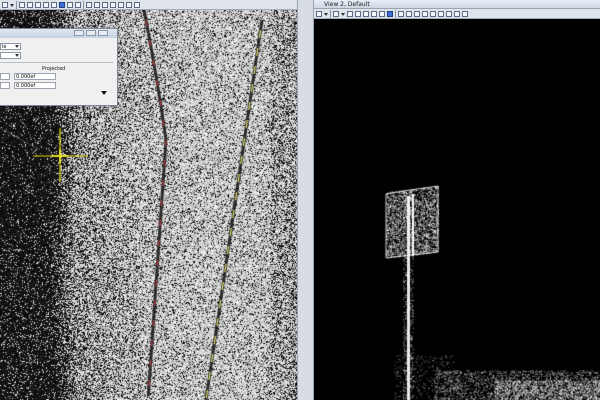  I want to click on dialog-titlebar, so click(58, 33).